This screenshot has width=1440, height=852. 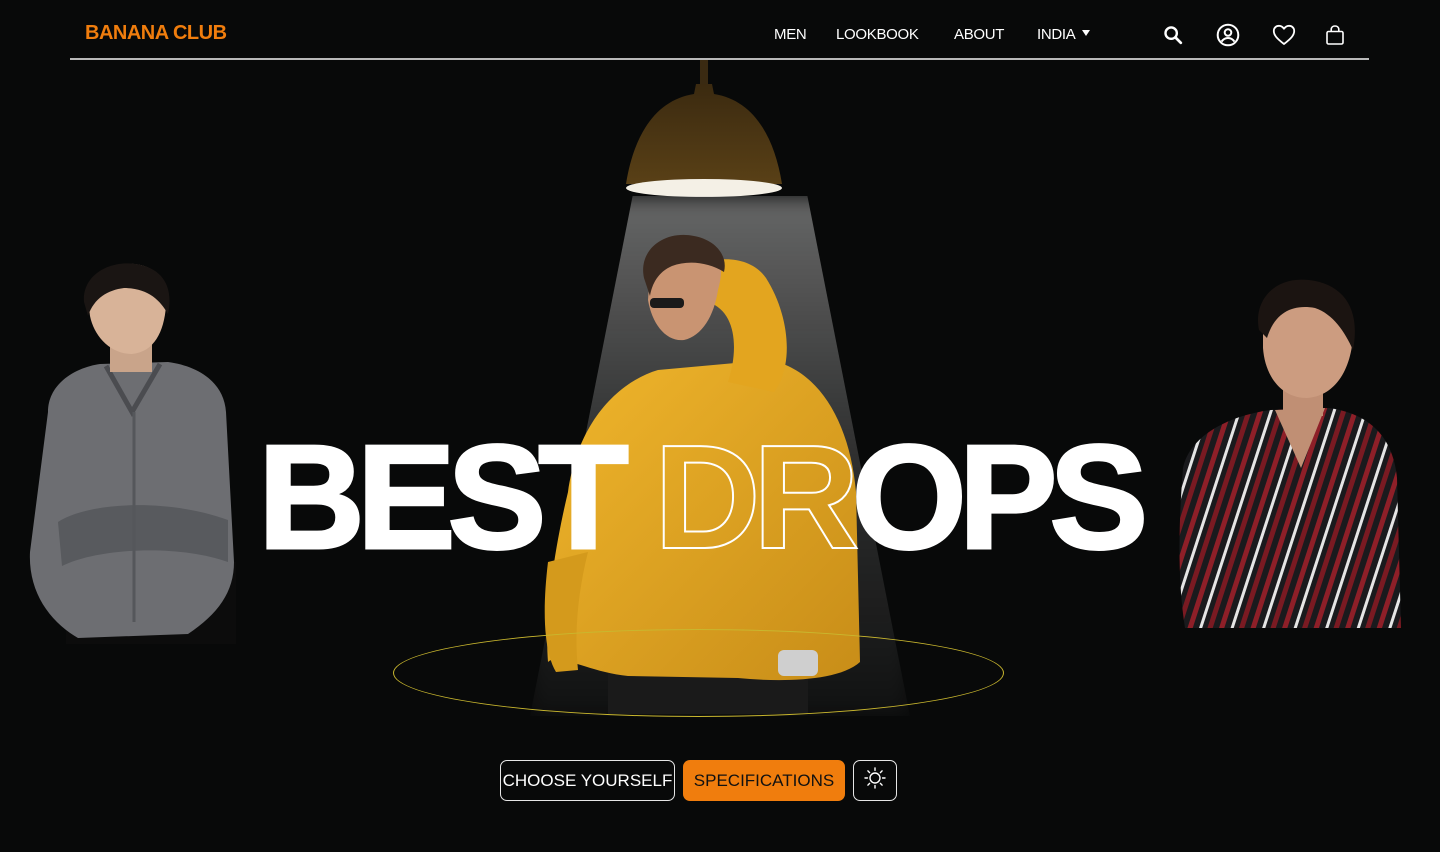 What do you see at coordinates (1335, 35) in the screenshot?
I see `bag-icon` at bounding box center [1335, 35].